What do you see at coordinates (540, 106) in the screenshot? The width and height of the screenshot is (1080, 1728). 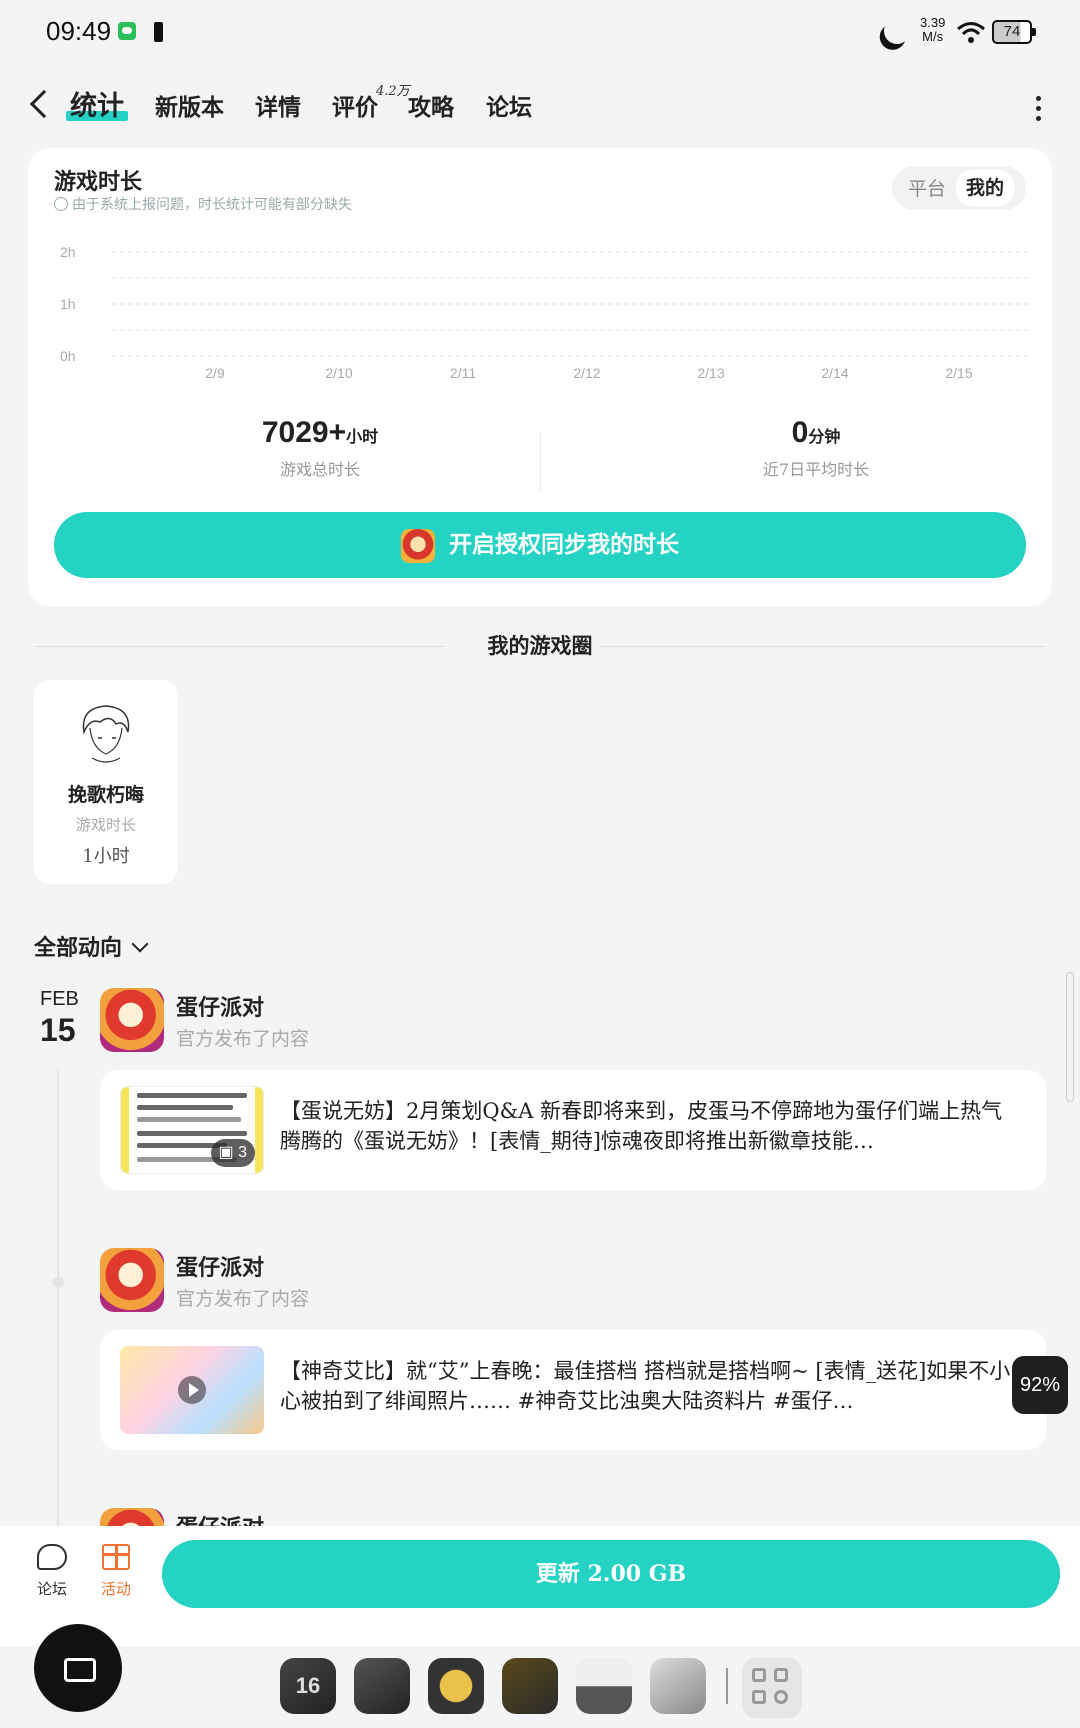 I see `top-nav: 统计 新版本 详情 评价 4.2万 攻略 论坛` at bounding box center [540, 106].